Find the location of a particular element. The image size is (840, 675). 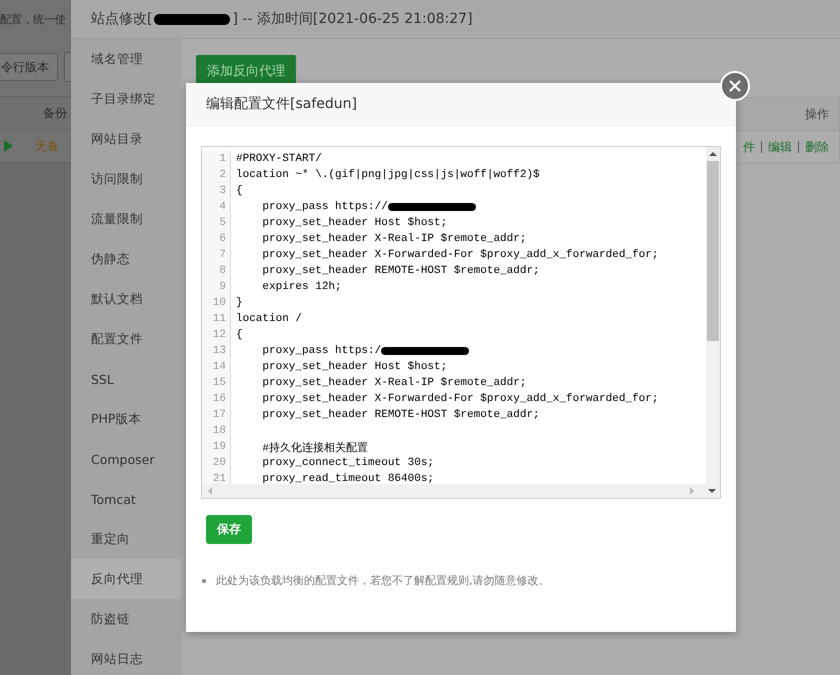

scroll-right-icon is located at coordinates (693, 491).